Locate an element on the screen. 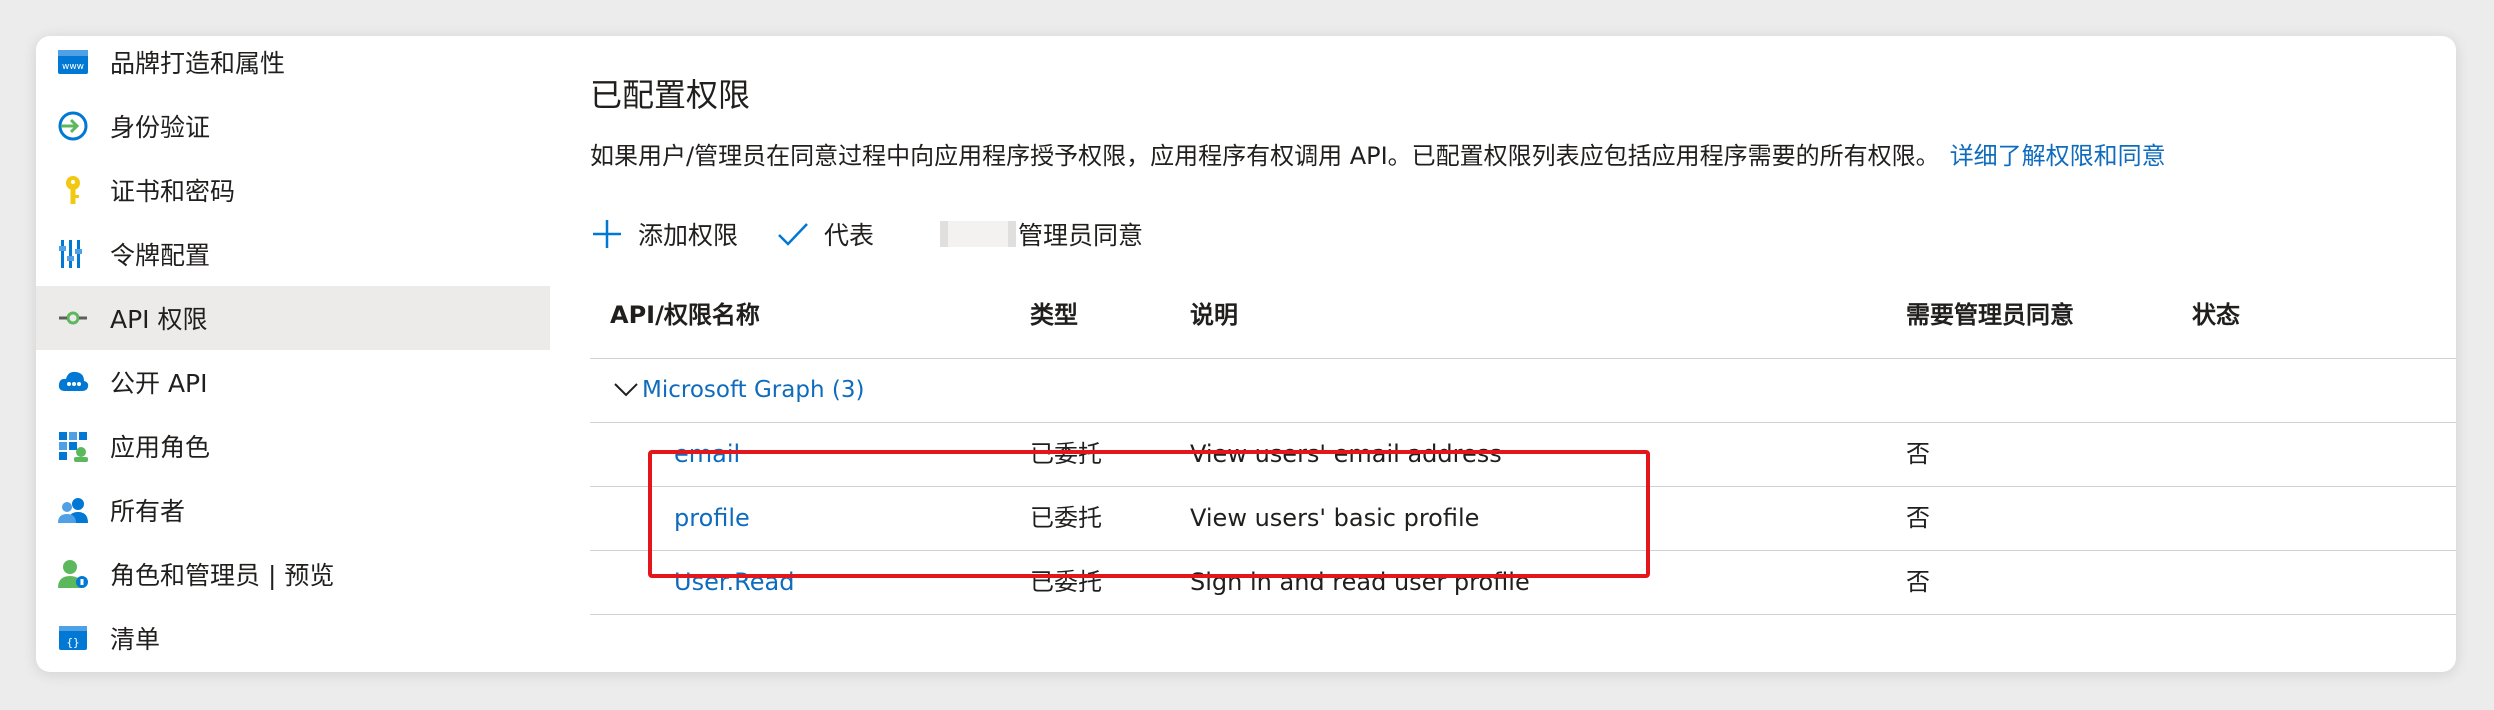 The width and height of the screenshot is (2494, 710). sidebar-item-label: 所有者 is located at coordinates (148, 511).